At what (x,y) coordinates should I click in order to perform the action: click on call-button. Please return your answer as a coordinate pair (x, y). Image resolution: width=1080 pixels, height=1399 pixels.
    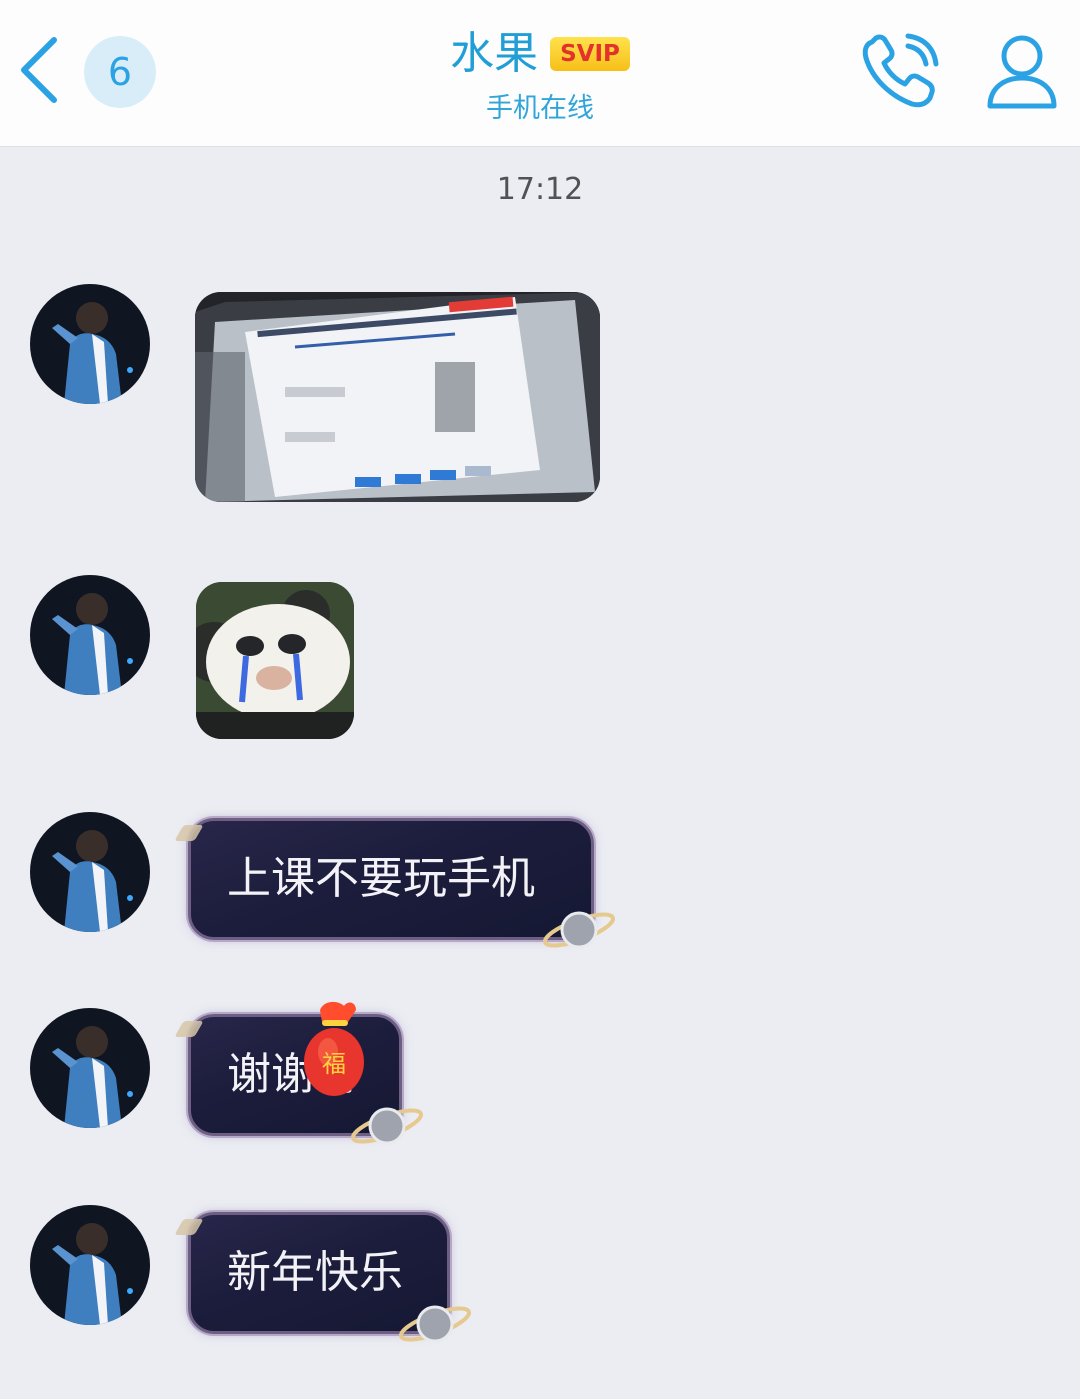
    Looking at the image, I should click on (900, 72).